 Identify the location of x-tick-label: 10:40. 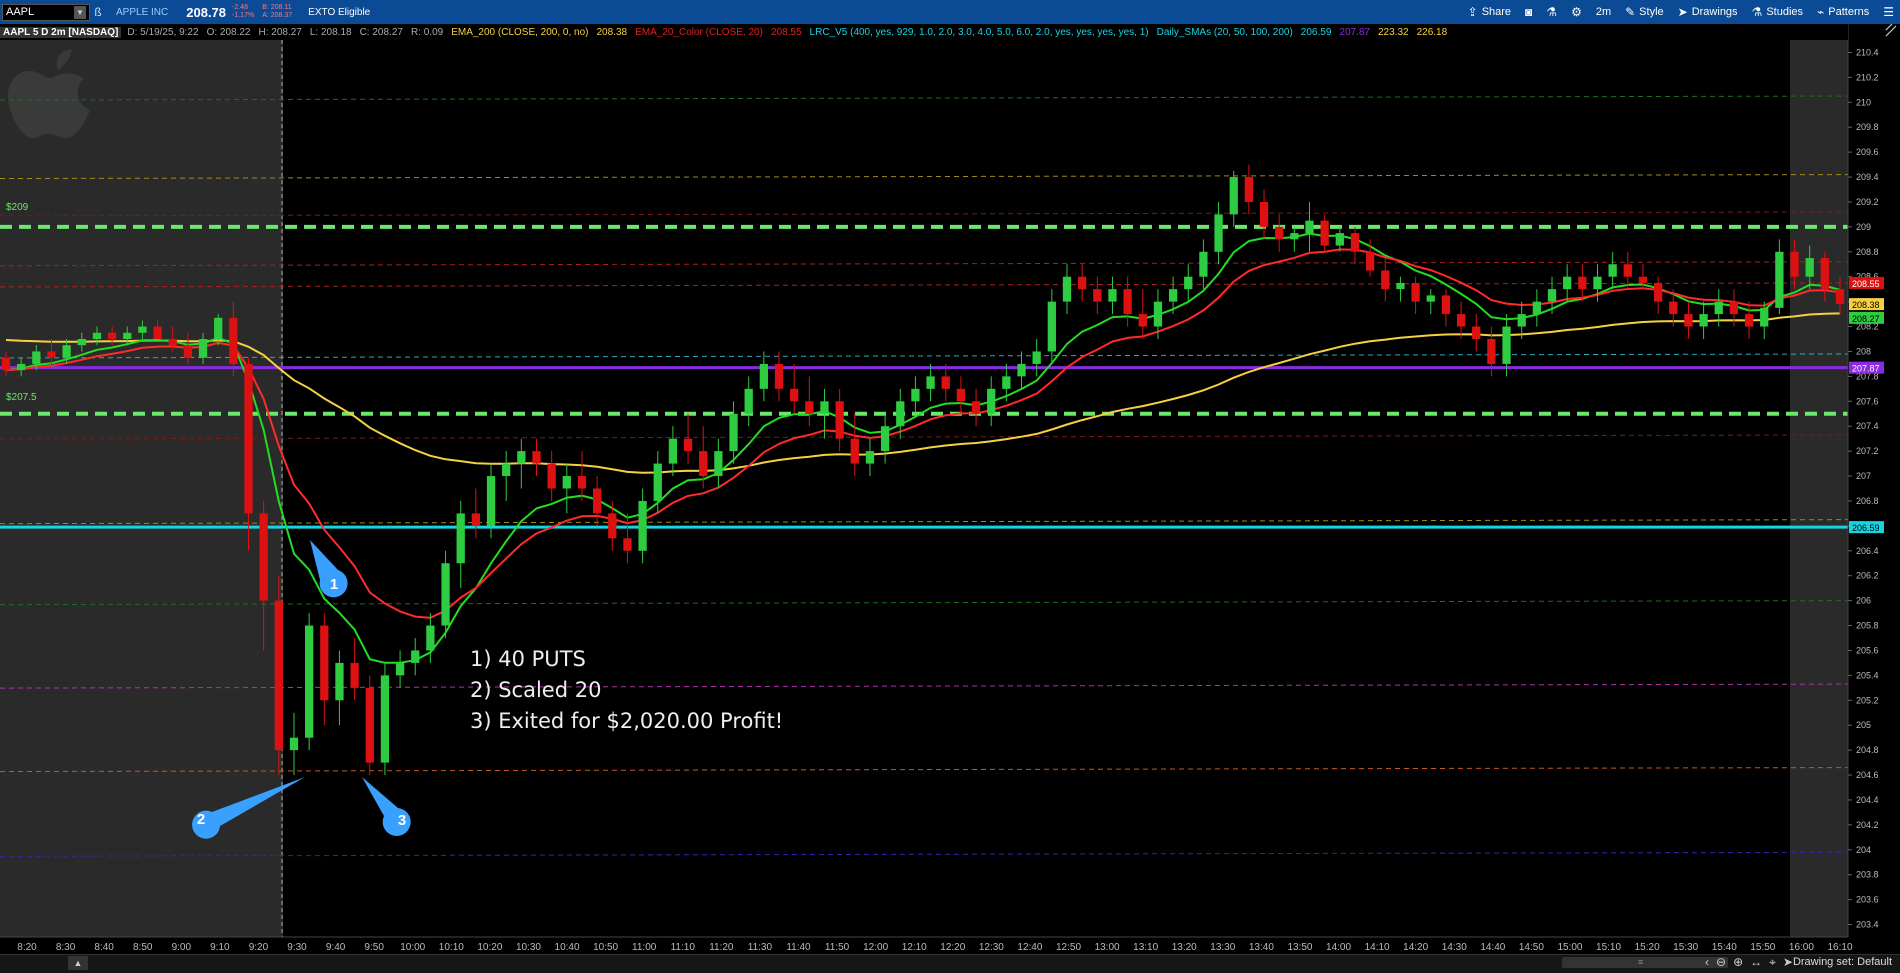
(567, 947).